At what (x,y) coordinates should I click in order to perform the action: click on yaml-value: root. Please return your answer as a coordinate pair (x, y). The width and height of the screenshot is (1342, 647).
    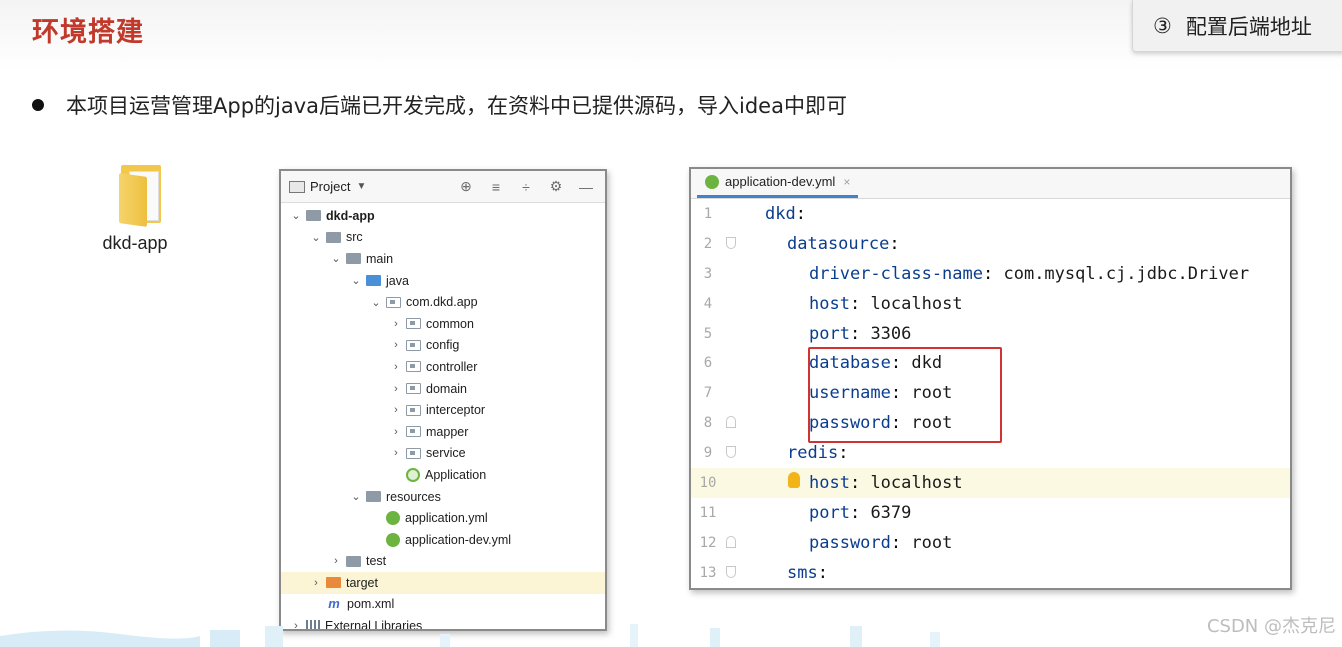
    Looking at the image, I should click on (927, 542).